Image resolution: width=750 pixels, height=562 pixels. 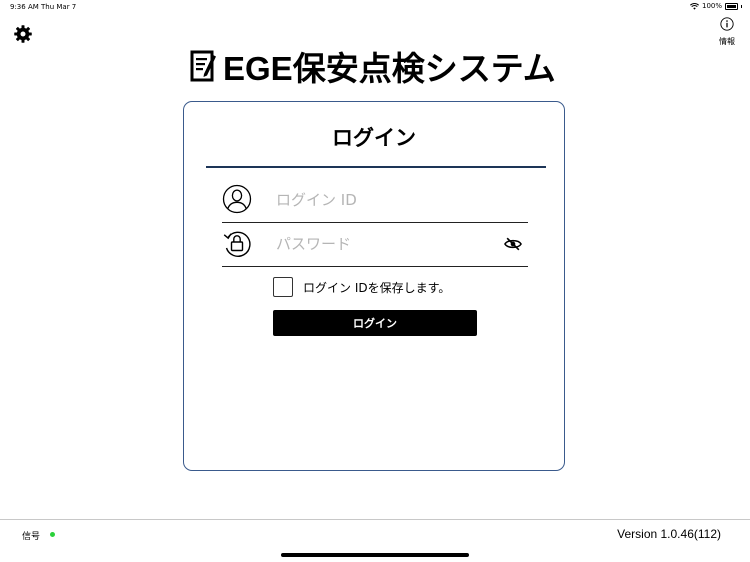 I want to click on login-button: ログイン, so click(x=375, y=323).